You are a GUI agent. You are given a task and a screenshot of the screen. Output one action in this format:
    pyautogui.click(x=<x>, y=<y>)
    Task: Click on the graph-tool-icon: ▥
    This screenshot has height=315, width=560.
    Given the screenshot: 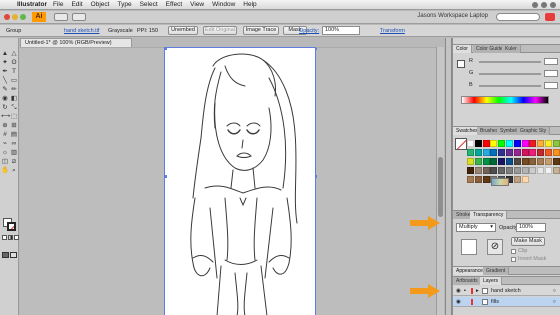 What is the action you would take?
    pyautogui.click(x=14, y=153)
    